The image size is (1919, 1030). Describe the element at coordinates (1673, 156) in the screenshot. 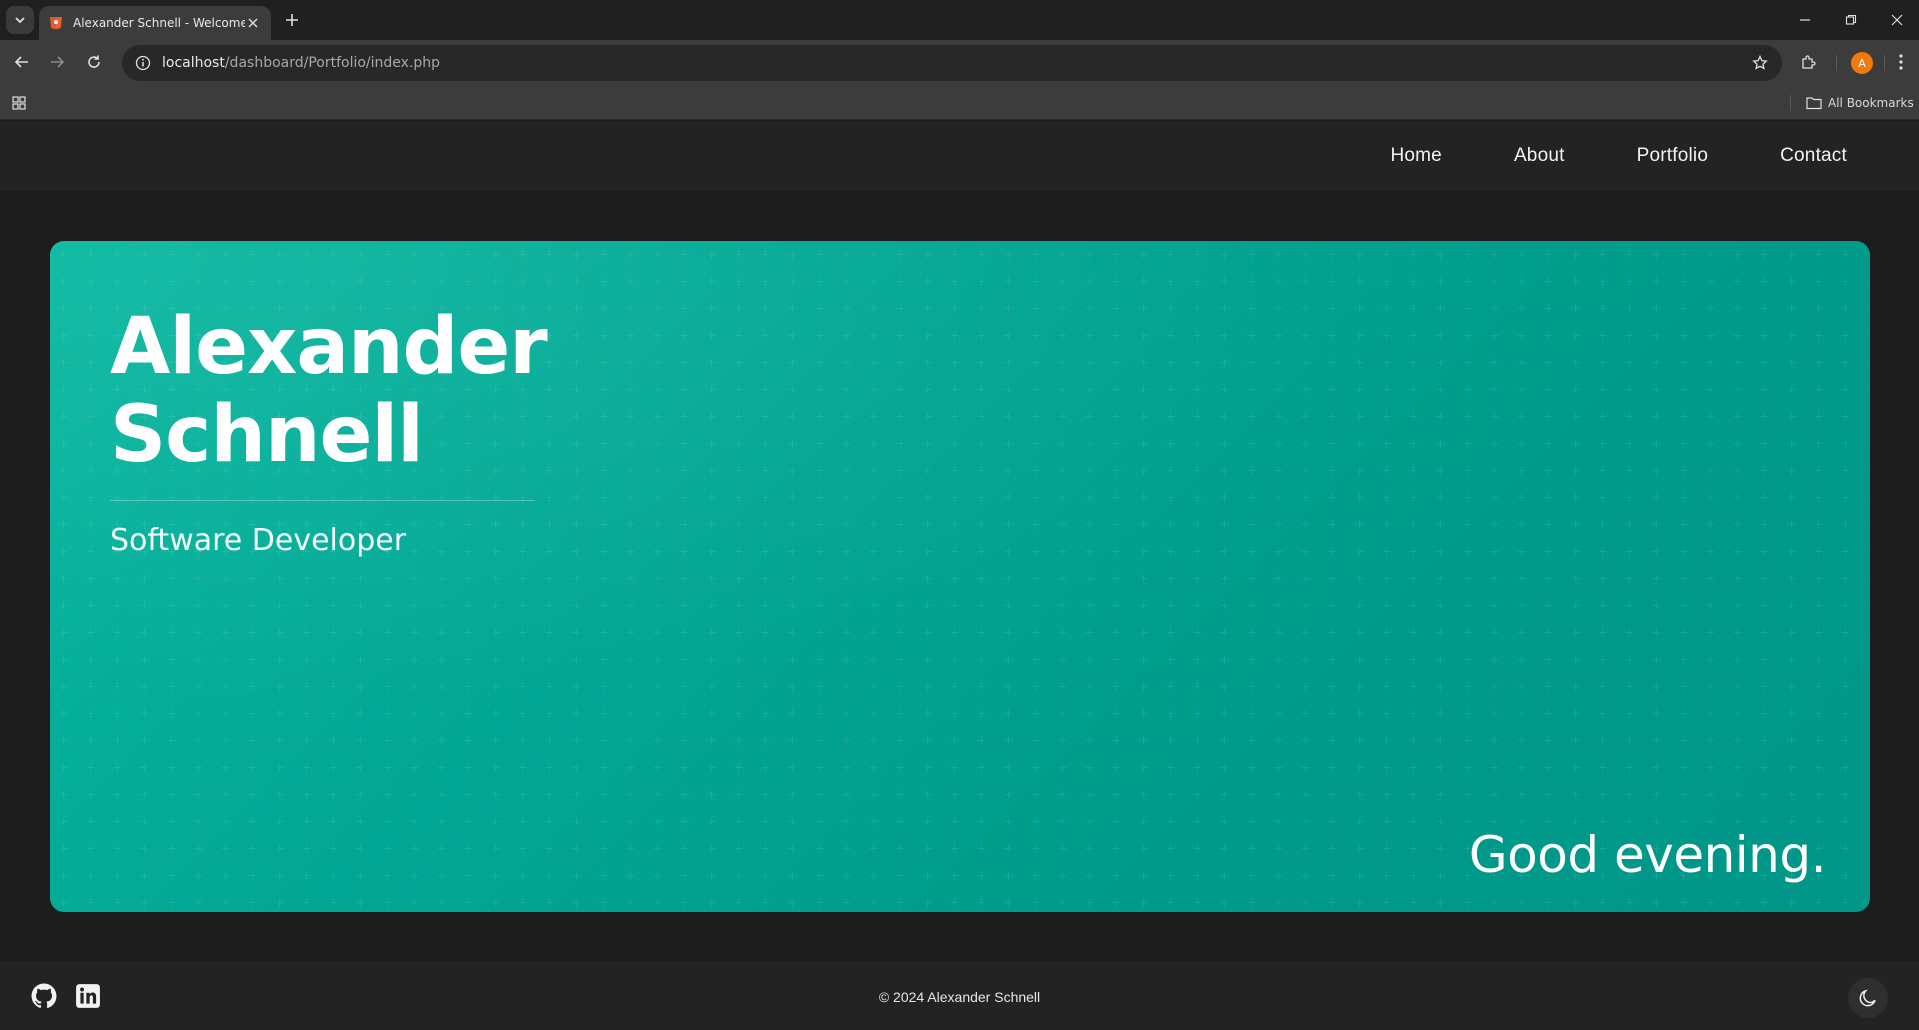

I see `nav-portfolio-link: Portfolio` at that location.